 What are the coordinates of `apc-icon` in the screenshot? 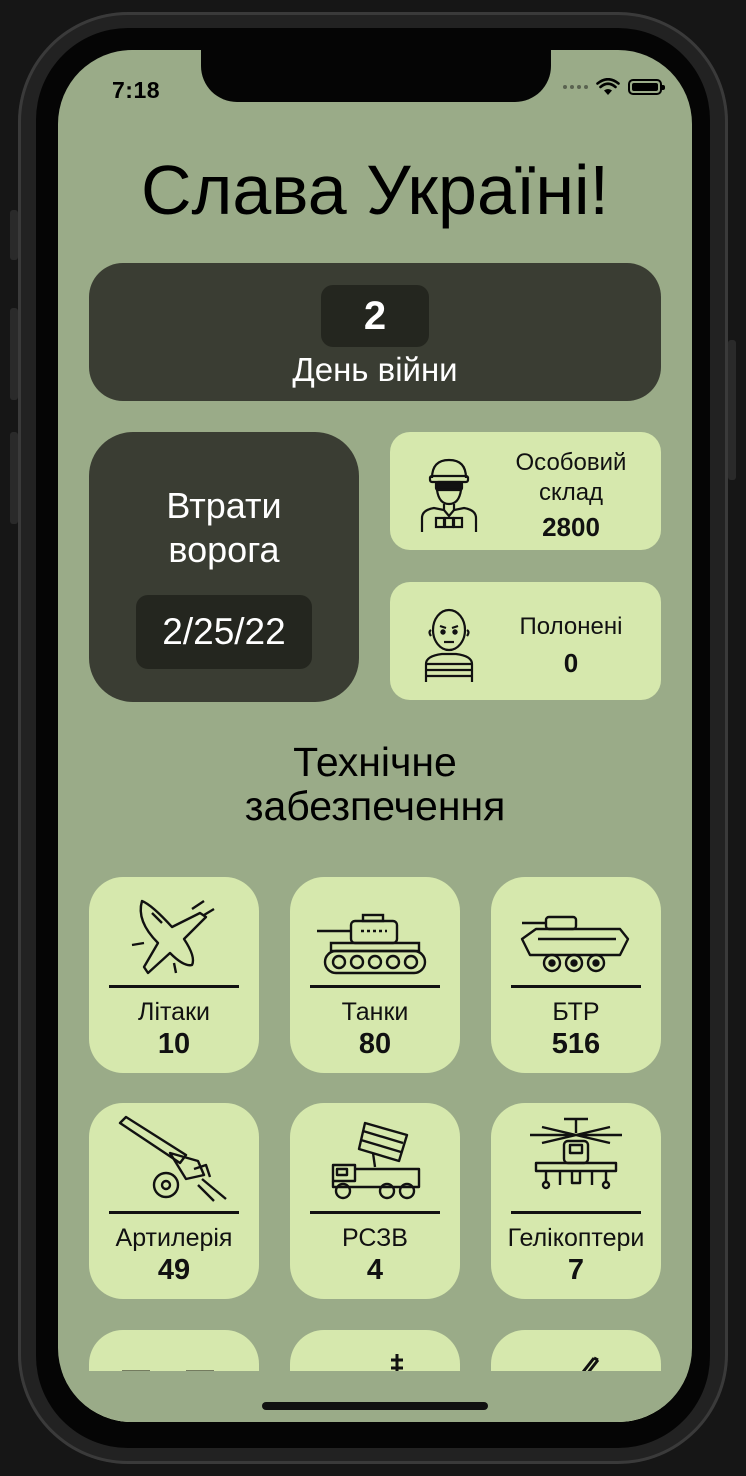 It's located at (575, 944).